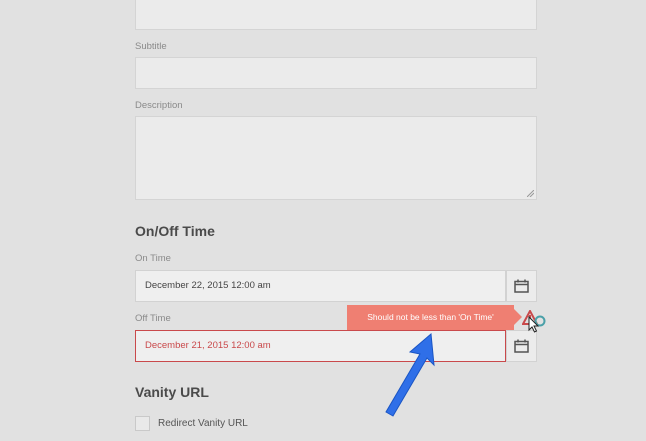 The width and height of the screenshot is (646, 441). I want to click on error-tooltip: Should not be less than 'On Time', so click(434, 317).